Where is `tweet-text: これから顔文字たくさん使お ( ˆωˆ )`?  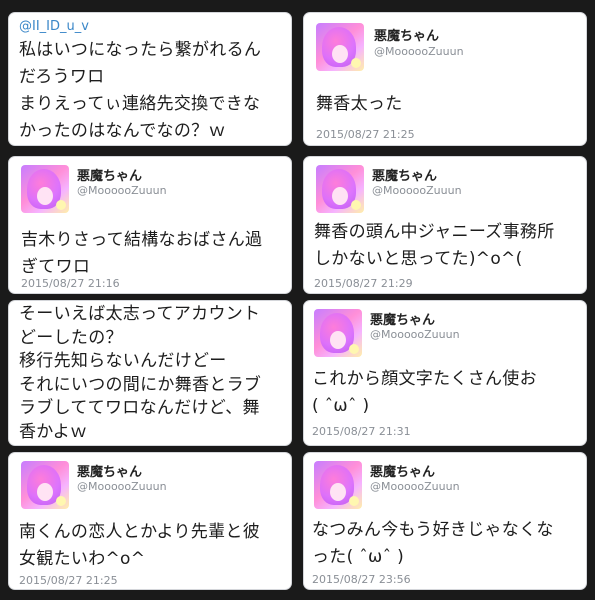 tweet-text: これから顔文字たくさん使お ( ˆωˆ ) is located at coordinates (424, 392).